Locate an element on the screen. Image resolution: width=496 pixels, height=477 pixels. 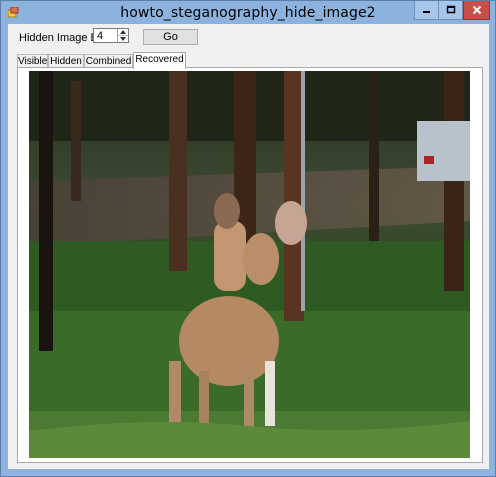
tab-recovered: Recovered is located at coordinates (159, 60).